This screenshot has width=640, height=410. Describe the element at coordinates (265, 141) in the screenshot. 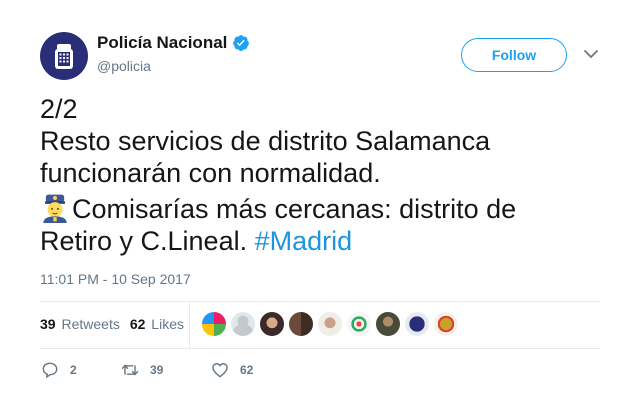

I see `tweet-line: Resto servicios de distrito Salamanca` at that location.